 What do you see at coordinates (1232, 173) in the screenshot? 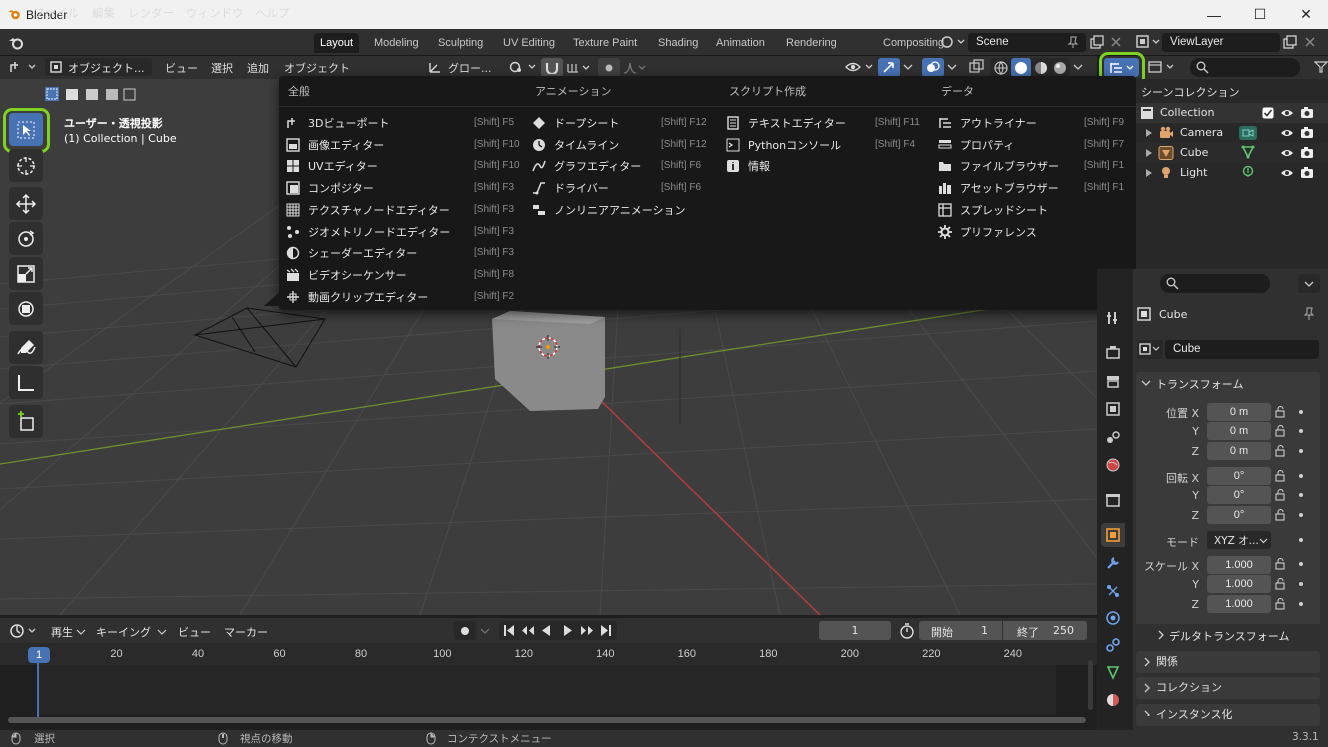
I see `outliner-row: Light` at bounding box center [1232, 173].